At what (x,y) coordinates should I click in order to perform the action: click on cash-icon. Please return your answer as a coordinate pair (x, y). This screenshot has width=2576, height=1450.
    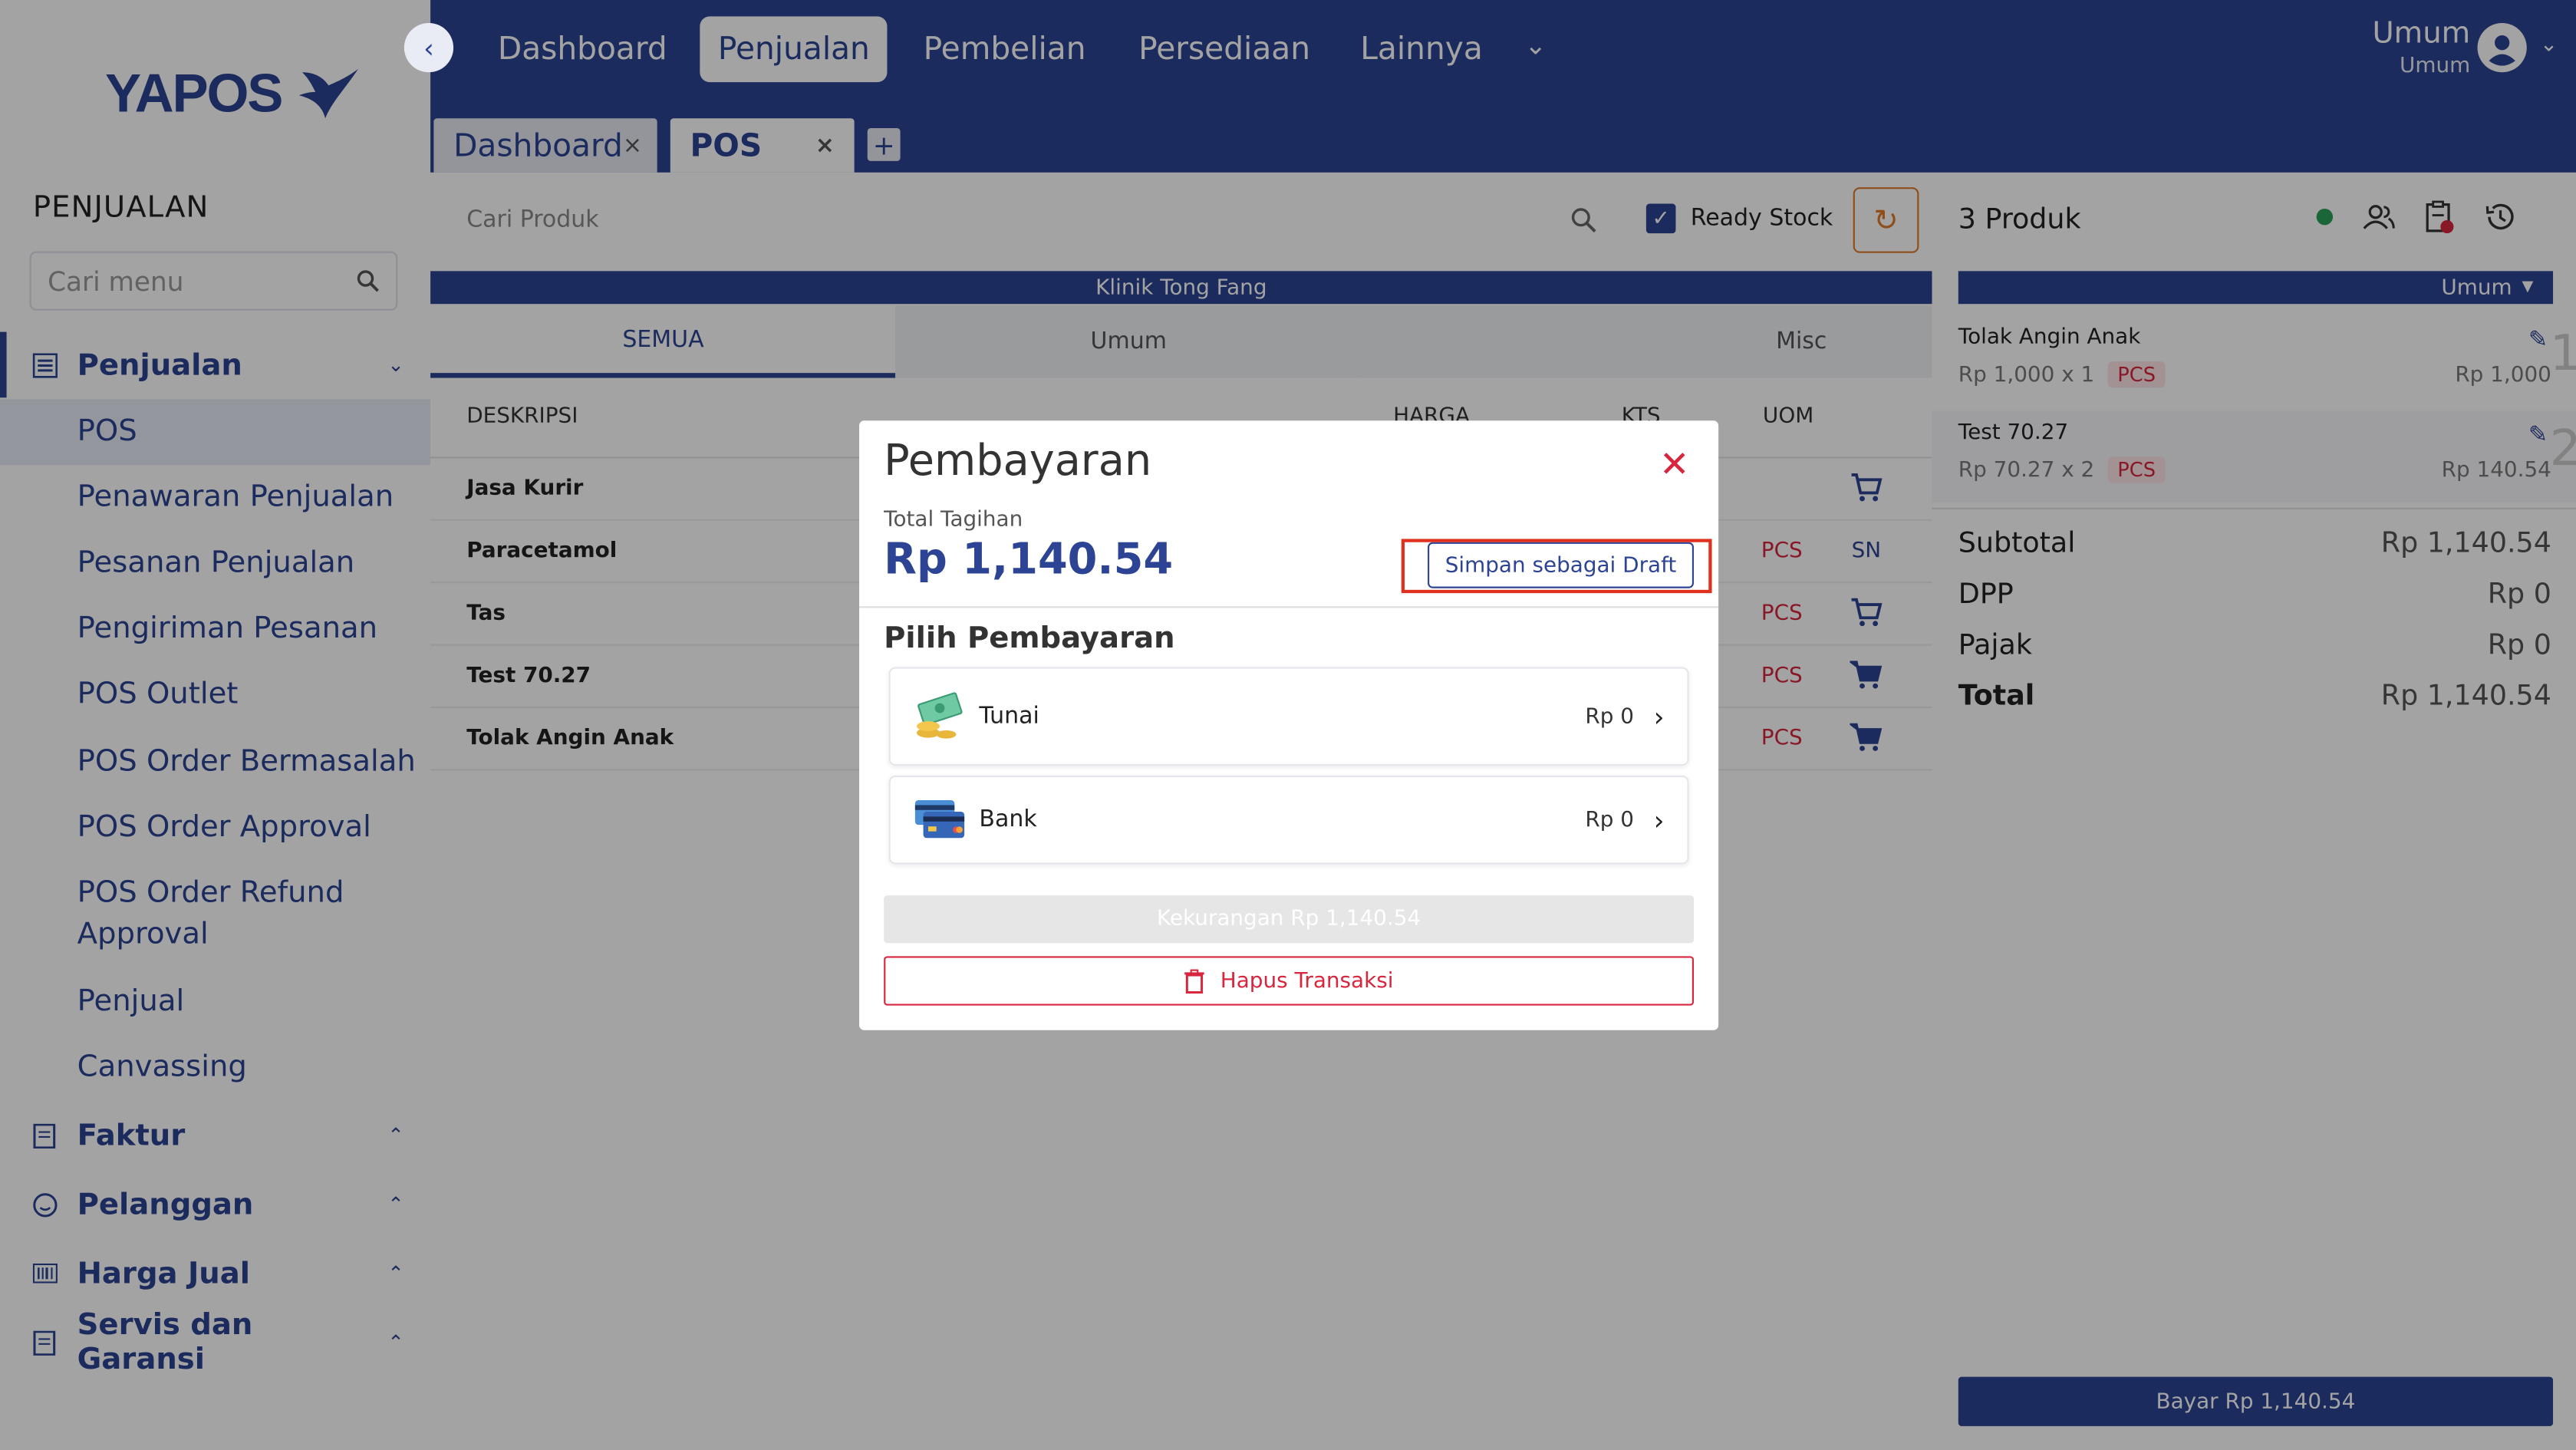
    Looking at the image, I should click on (940, 715).